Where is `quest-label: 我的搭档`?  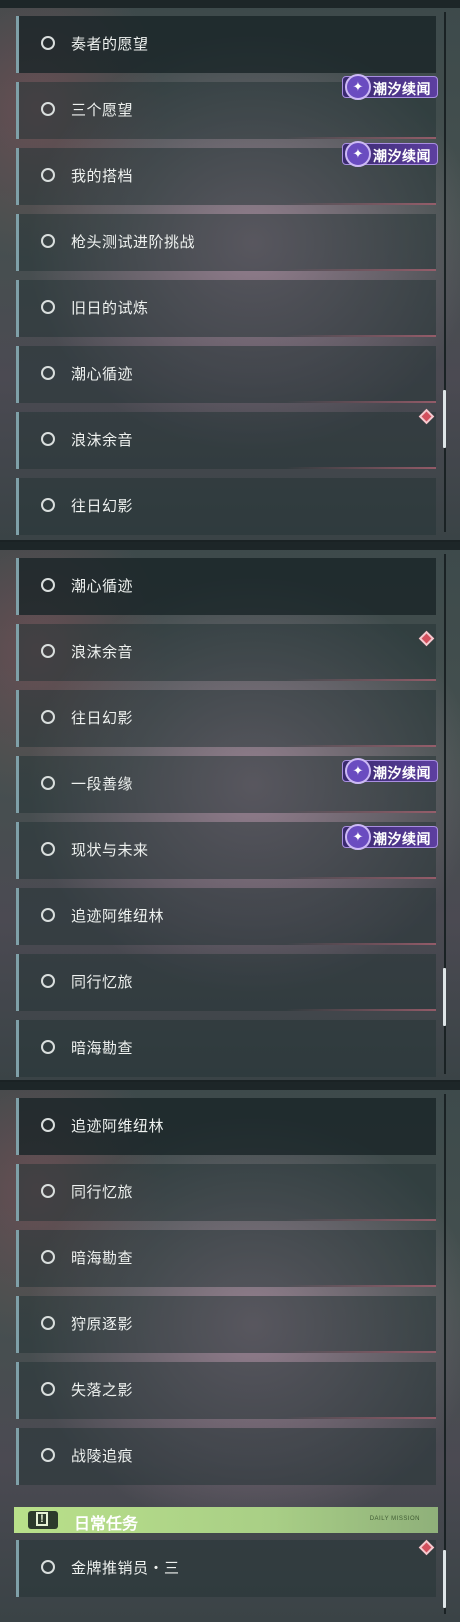
quest-label: 我的搭档 is located at coordinates (102, 176).